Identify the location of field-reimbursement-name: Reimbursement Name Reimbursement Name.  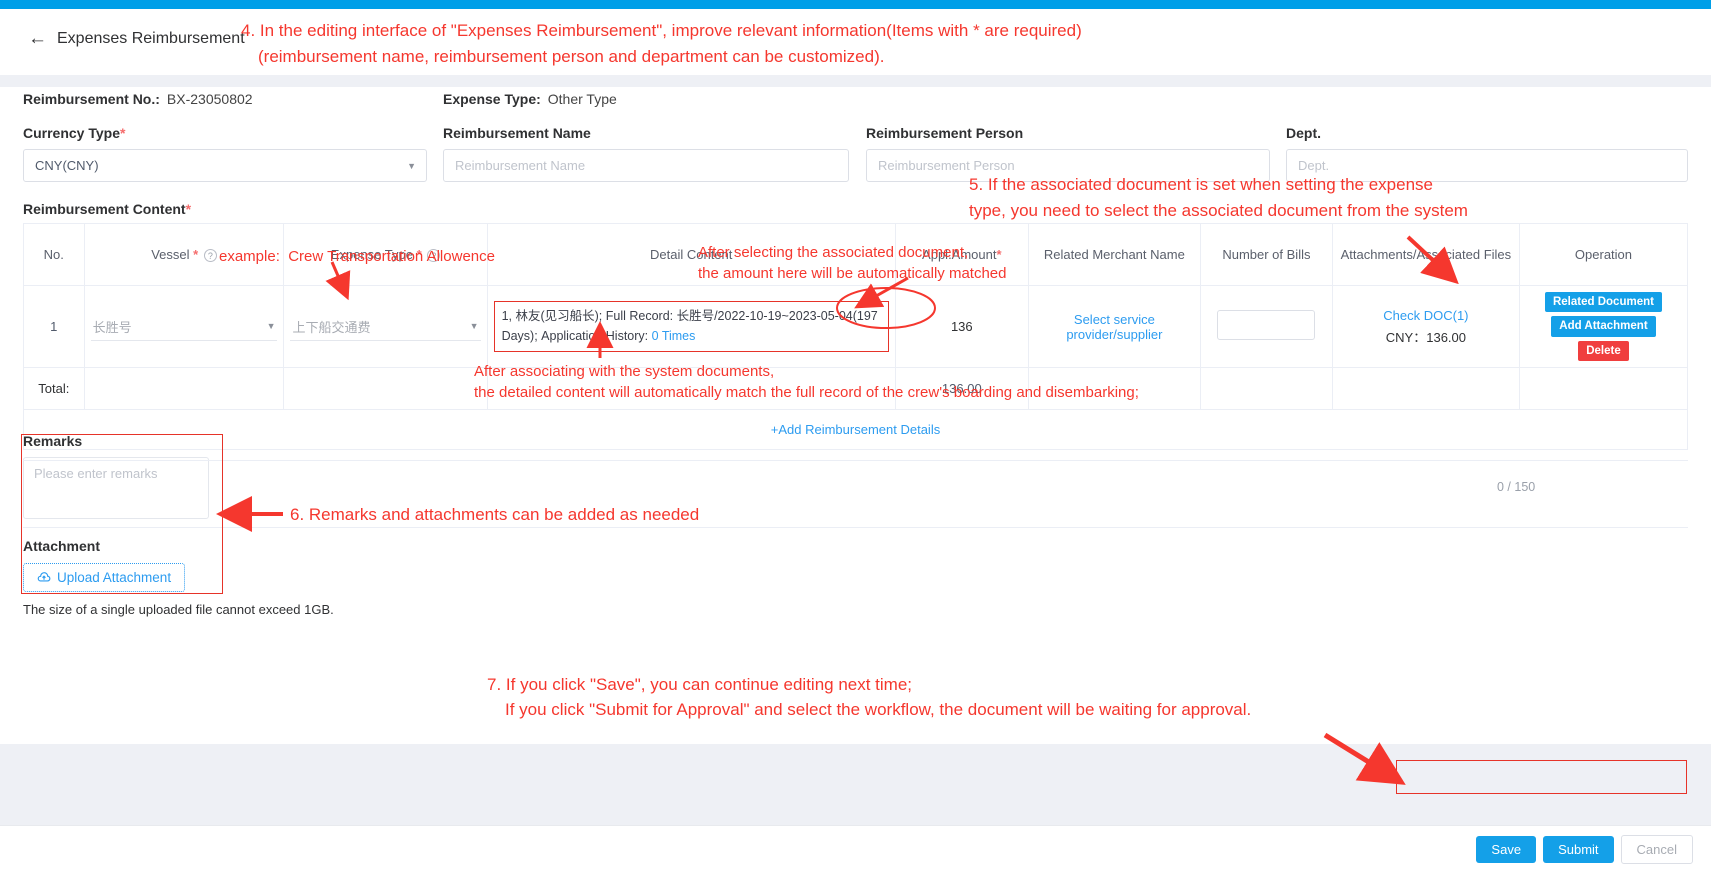
(646, 153).